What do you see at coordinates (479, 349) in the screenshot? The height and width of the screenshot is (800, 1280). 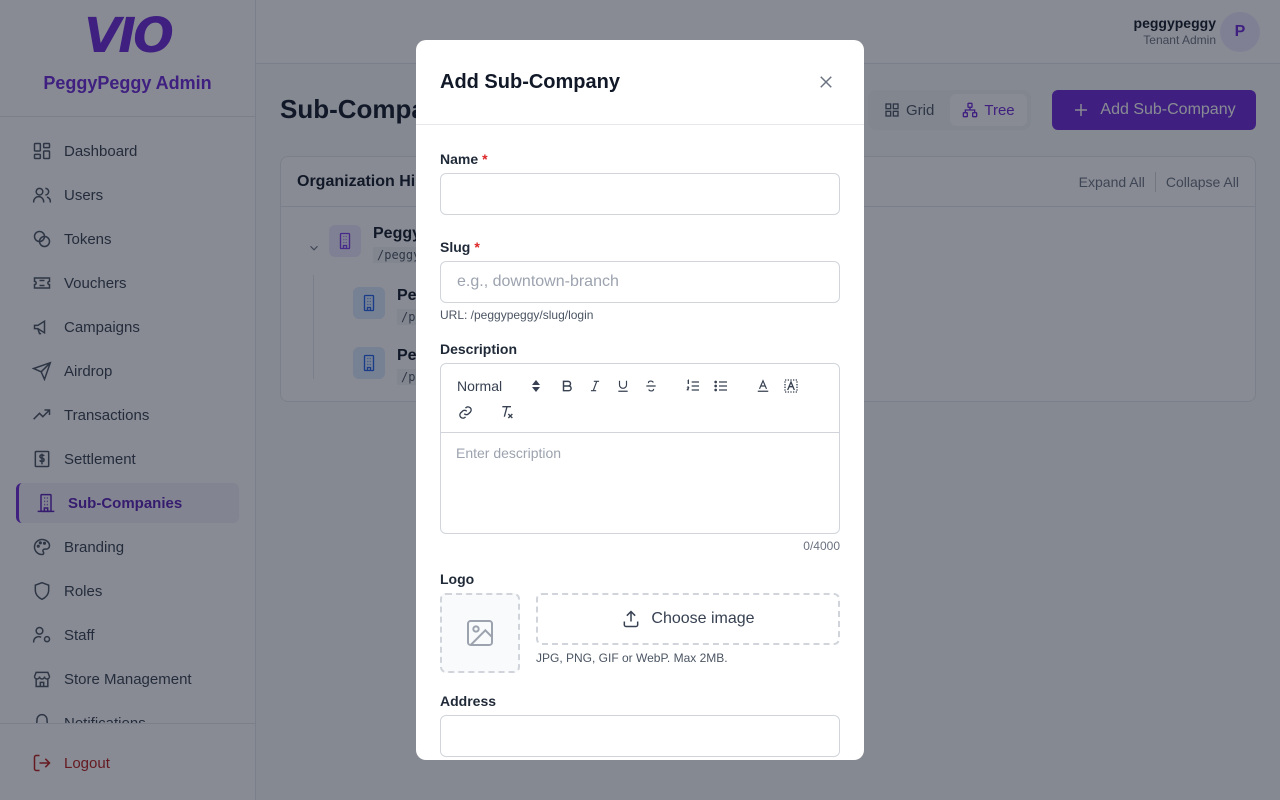 I see `description-label: Description` at bounding box center [479, 349].